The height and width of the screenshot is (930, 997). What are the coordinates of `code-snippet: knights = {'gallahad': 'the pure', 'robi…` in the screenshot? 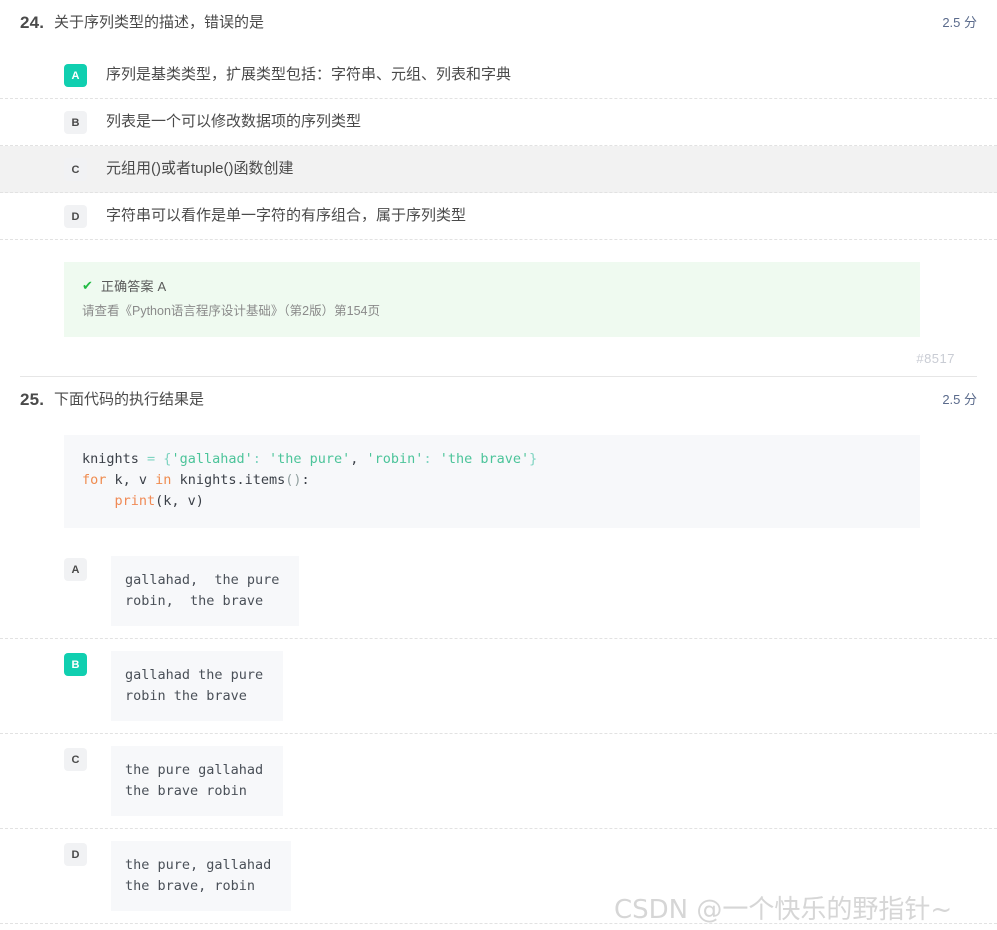 It's located at (492, 481).